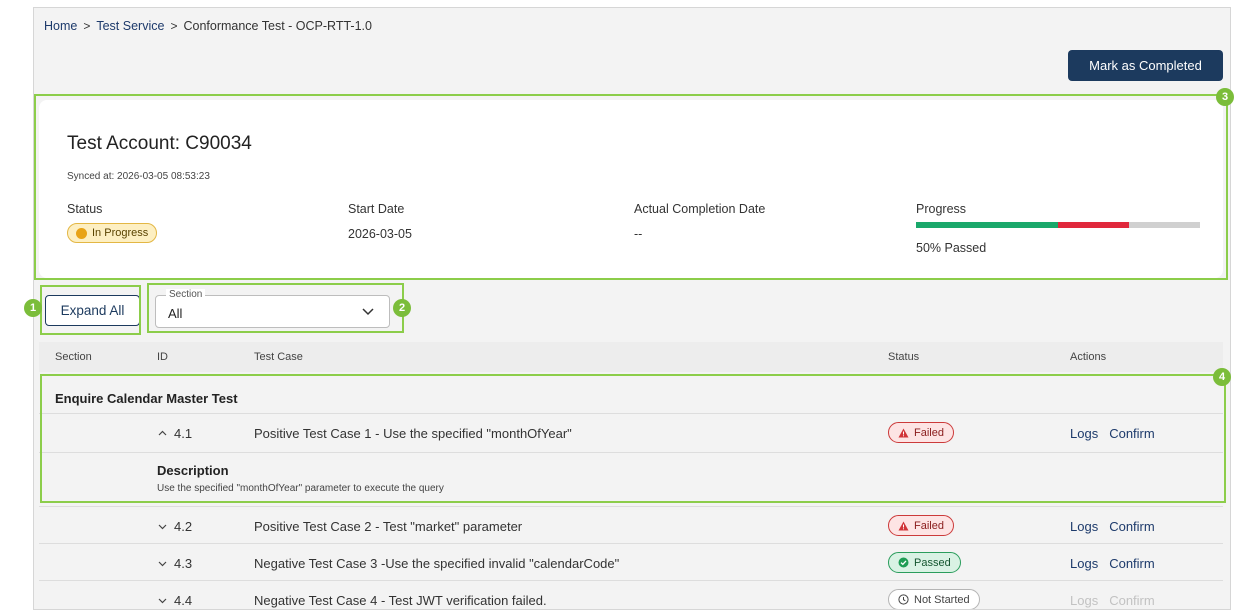 This screenshot has width=1235, height=616. Describe the element at coordinates (193, 470) in the screenshot. I see `description-title: Description` at that location.